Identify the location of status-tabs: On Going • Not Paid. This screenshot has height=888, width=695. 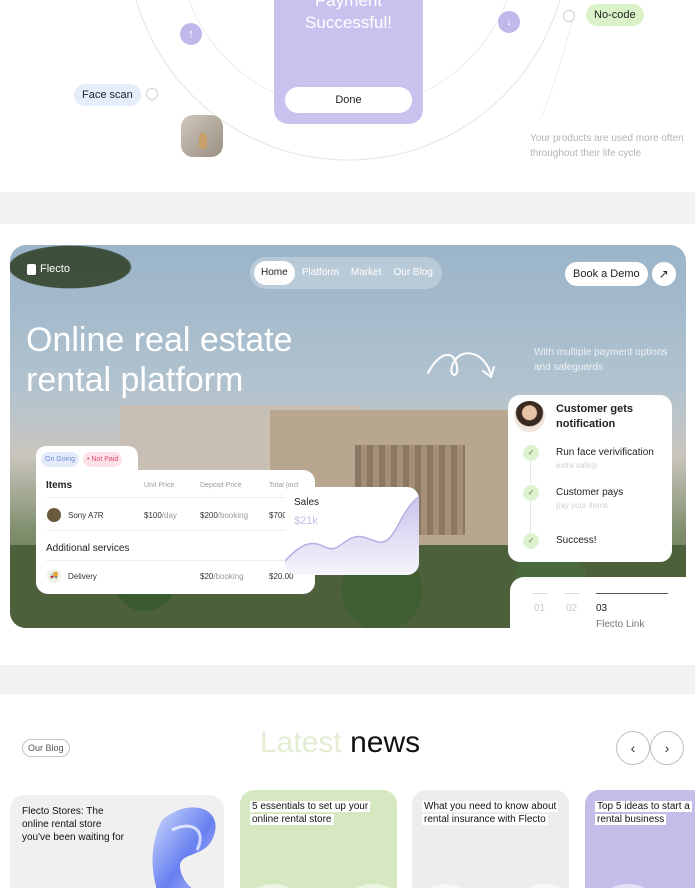
(87, 459).